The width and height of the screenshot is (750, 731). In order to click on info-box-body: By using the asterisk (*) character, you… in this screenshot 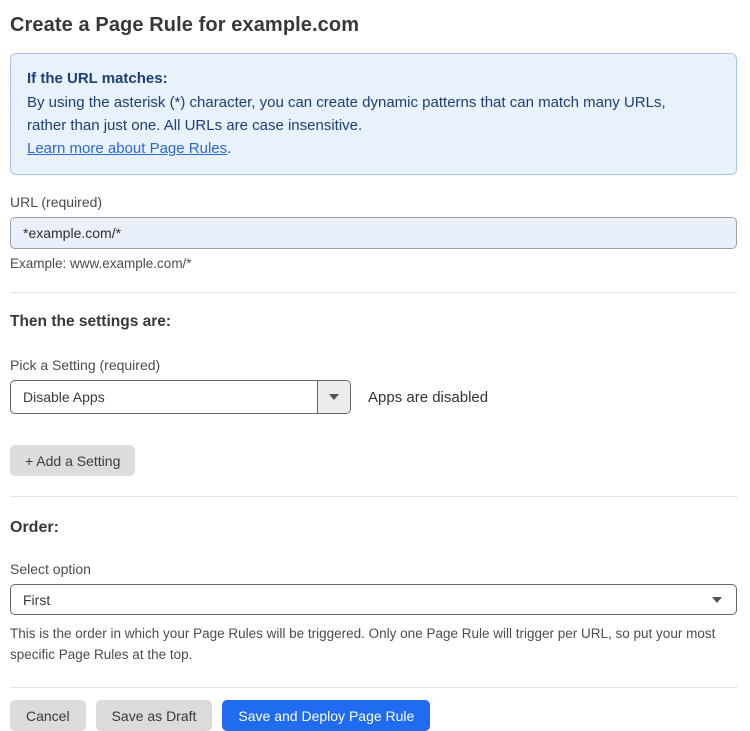, I will do `click(346, 114)`.